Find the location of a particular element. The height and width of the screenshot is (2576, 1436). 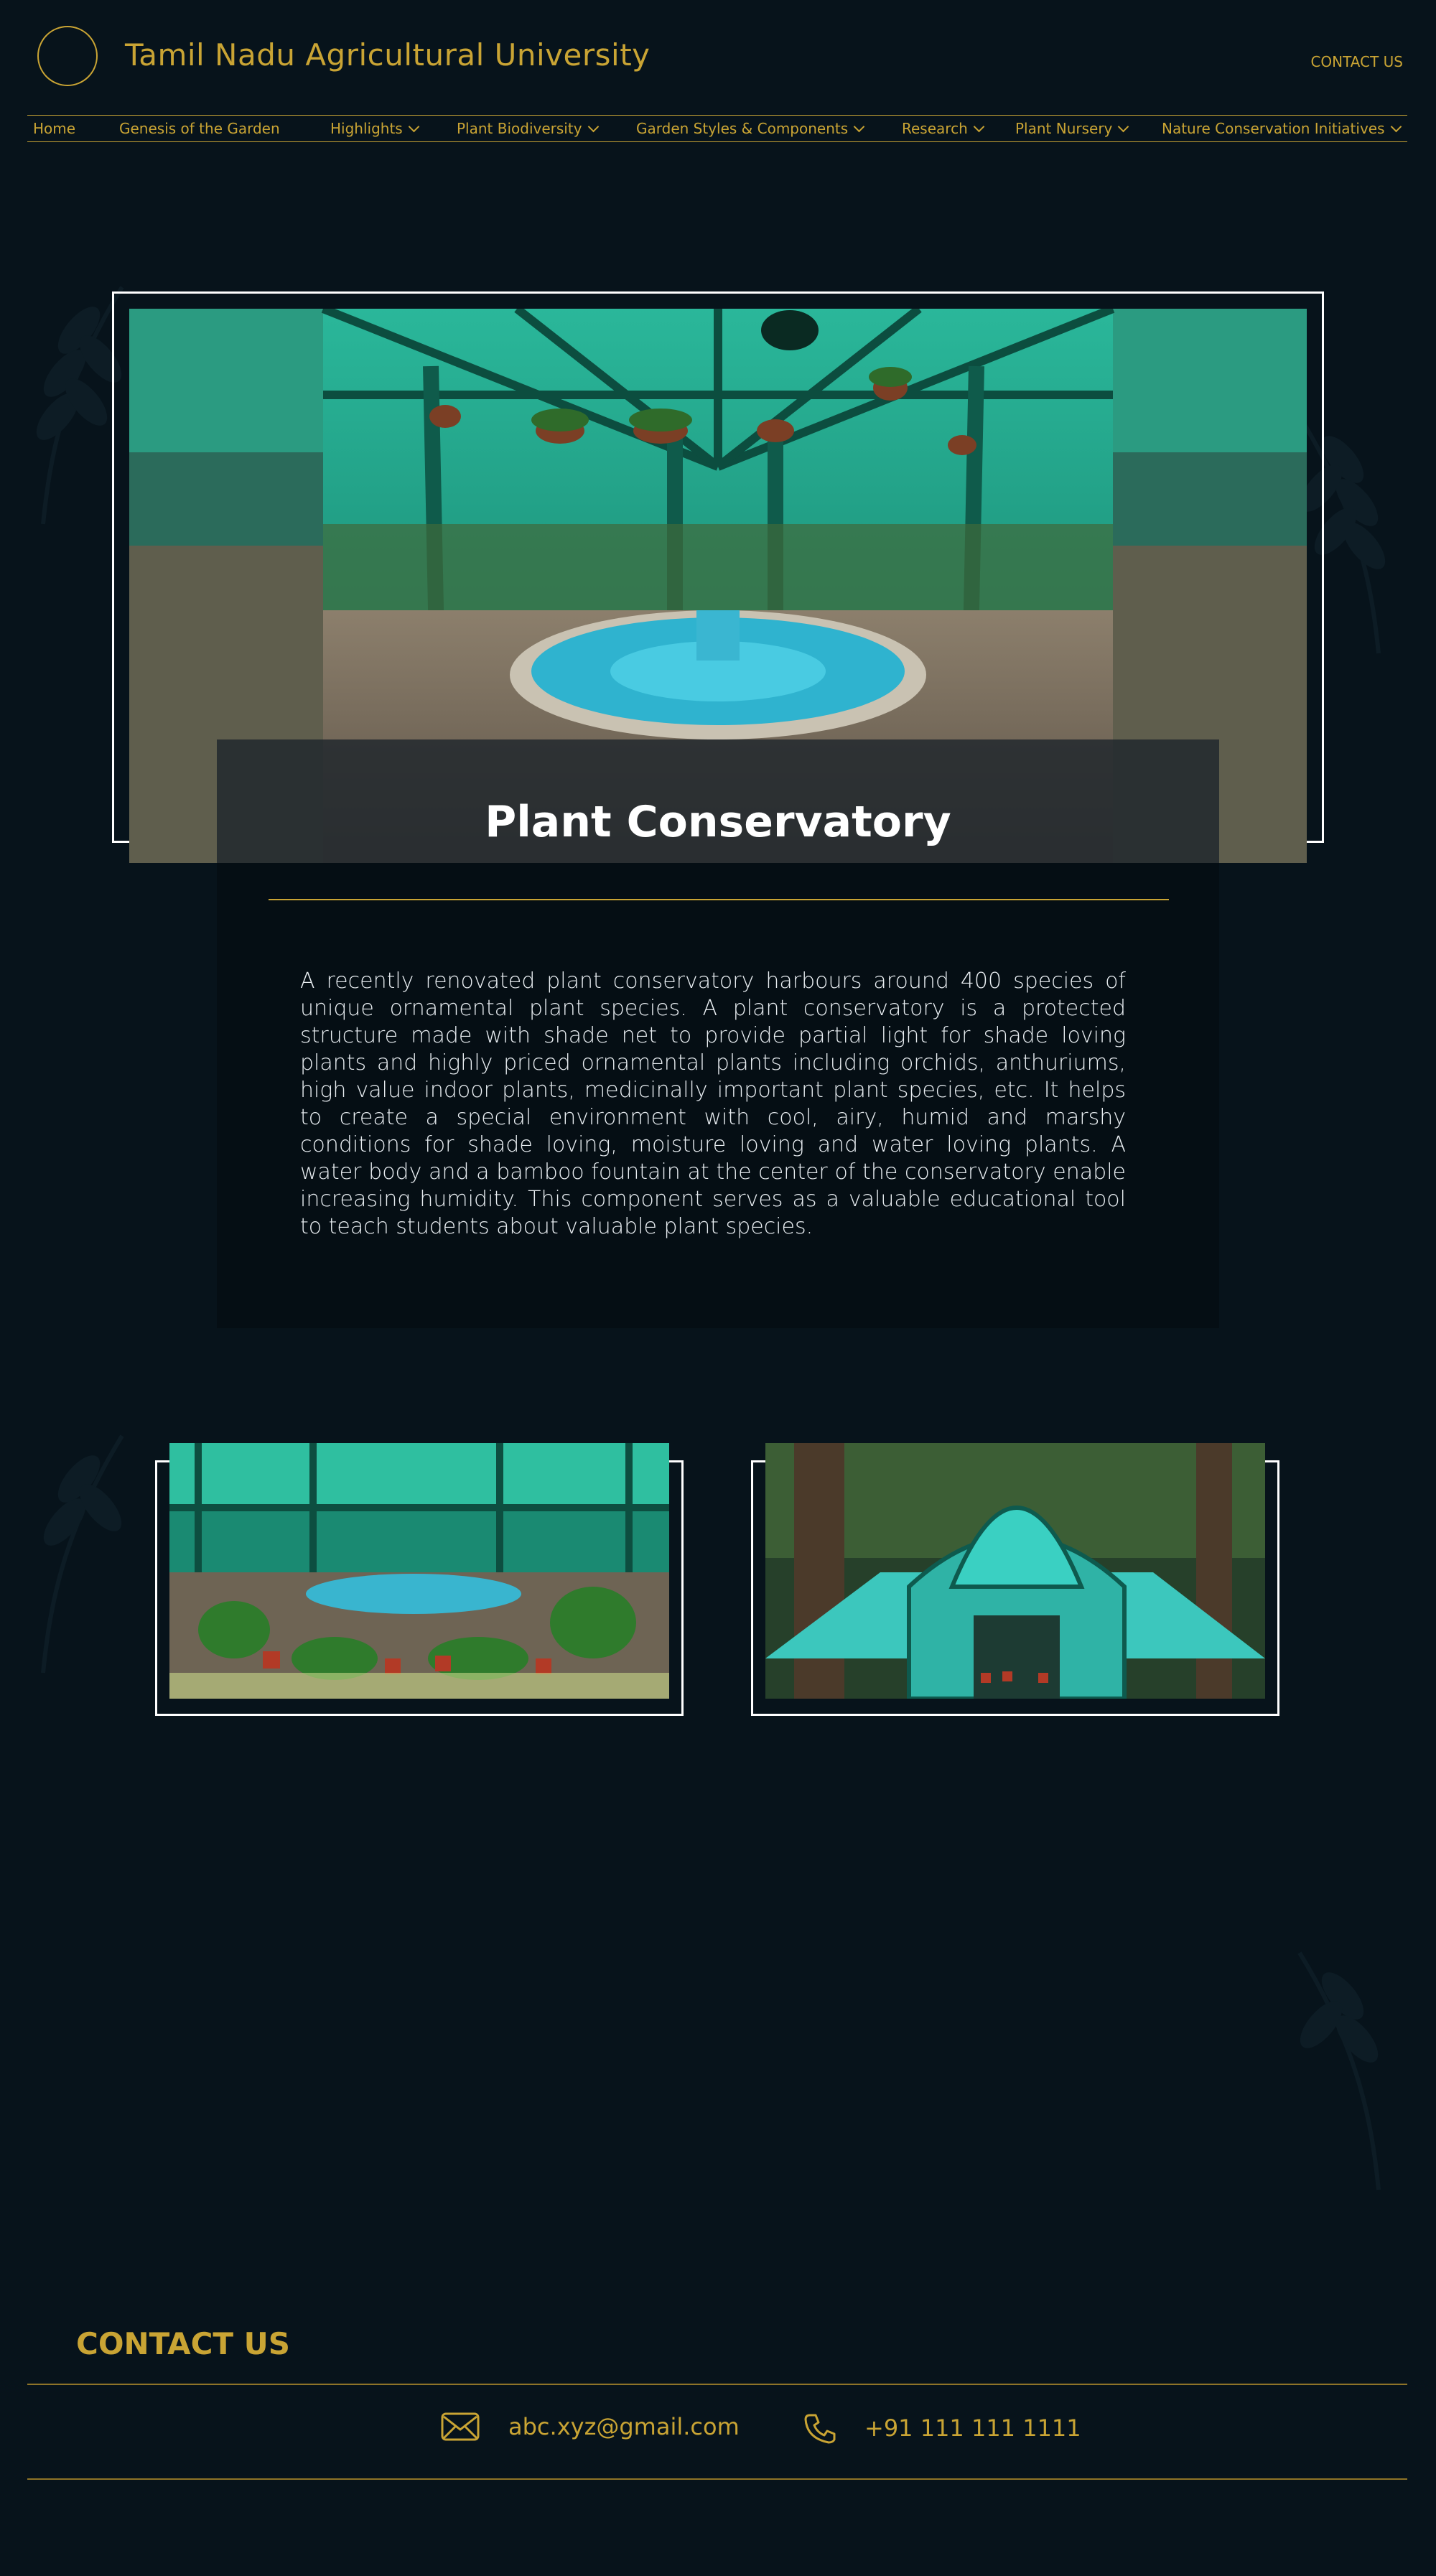

nav-item-label: Highlights is located at coordinates (366, 128).